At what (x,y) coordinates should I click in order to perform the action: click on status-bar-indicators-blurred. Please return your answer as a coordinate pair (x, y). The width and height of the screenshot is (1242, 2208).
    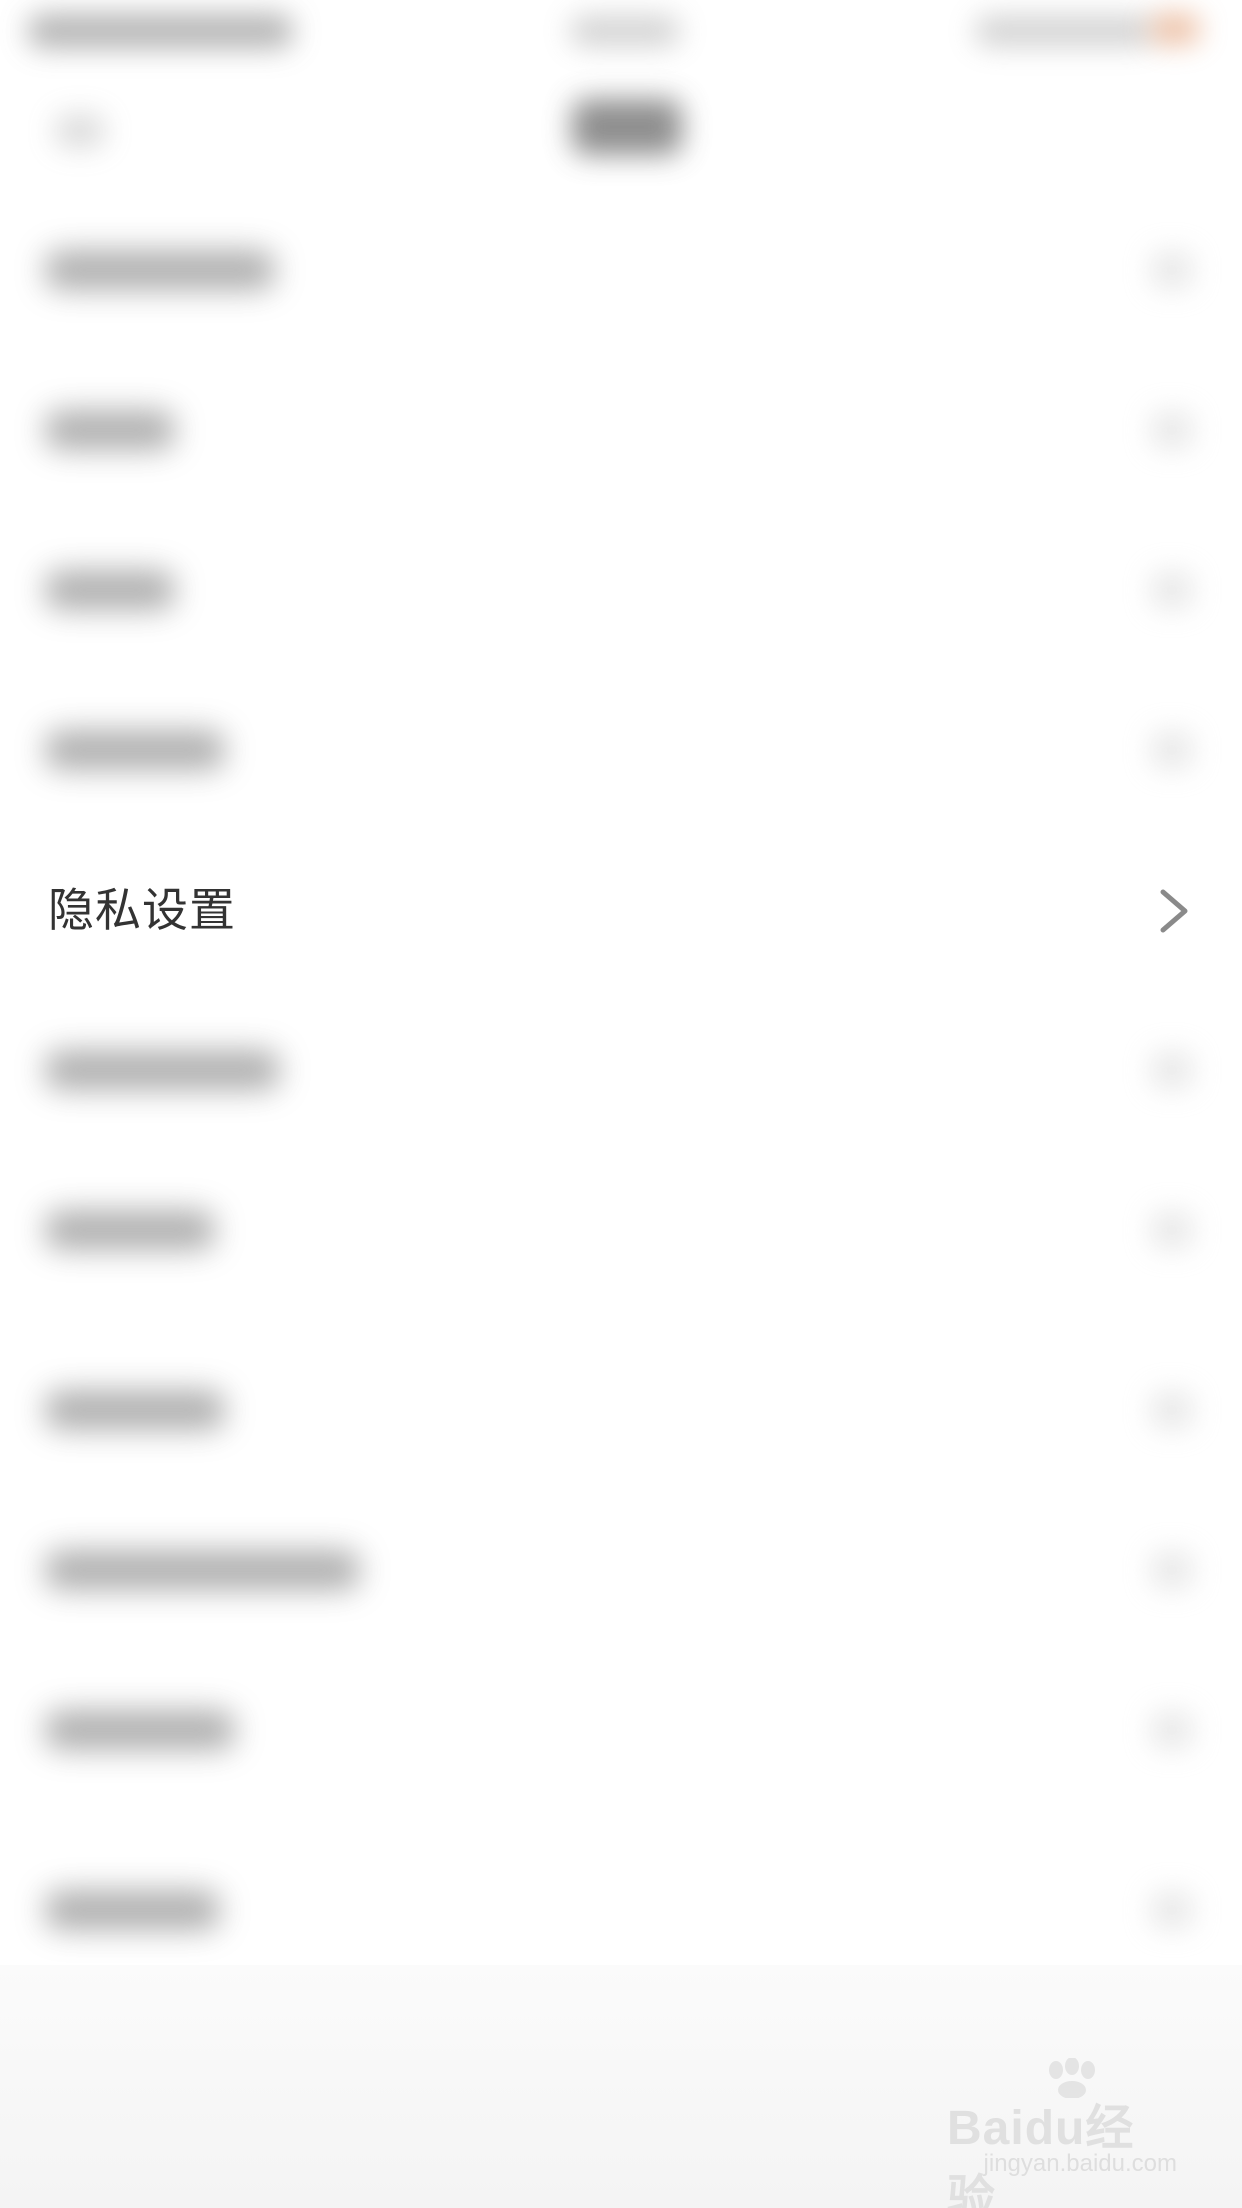
    Looking at the image, I should click on (1065, 31).